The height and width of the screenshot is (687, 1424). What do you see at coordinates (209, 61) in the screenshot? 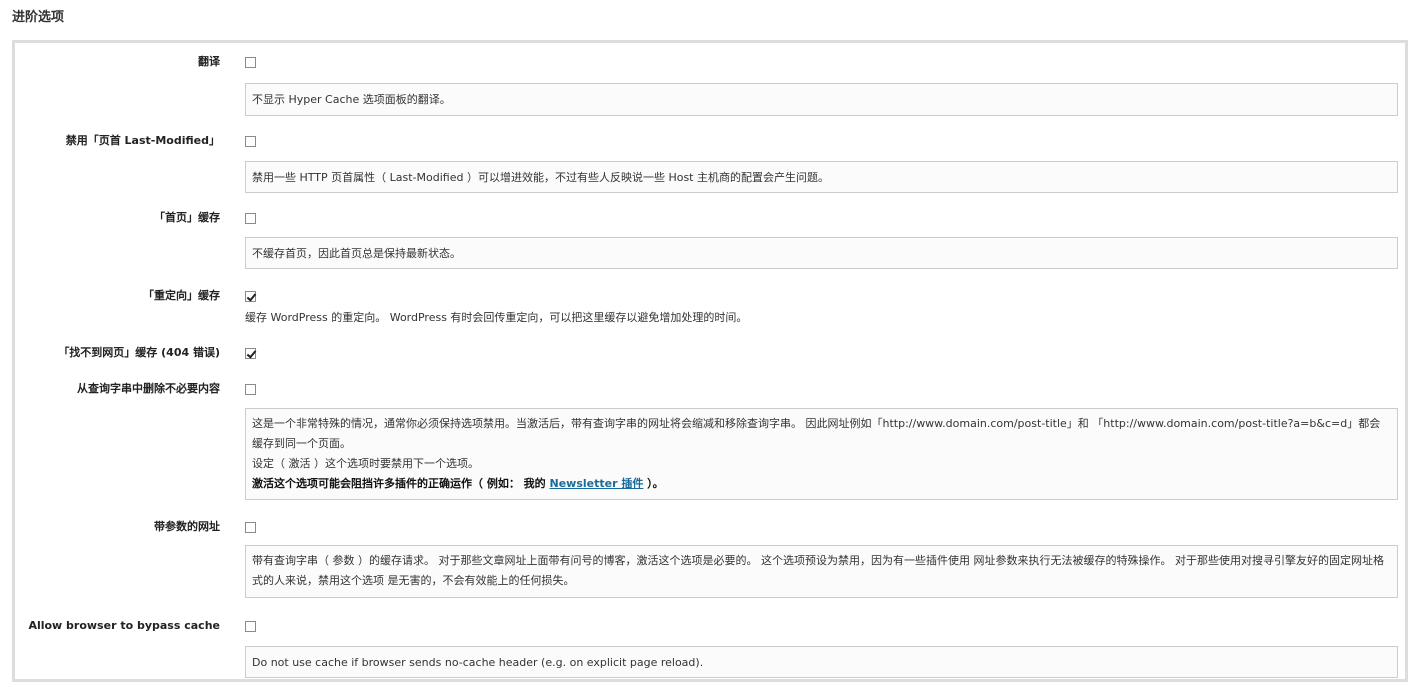
I see `option-label: 翻译` at bounding box center [209, 61].